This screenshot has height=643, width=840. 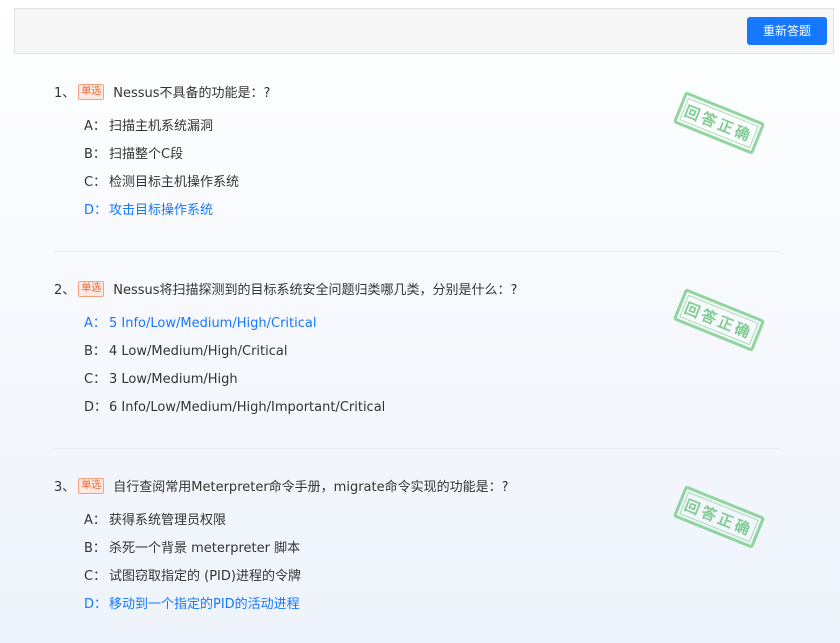 I want to click on question-text: Nessus将扫描探测到的目标系统安全问题归类哪几类，分别是什么：?, so click(x=315, y=290).